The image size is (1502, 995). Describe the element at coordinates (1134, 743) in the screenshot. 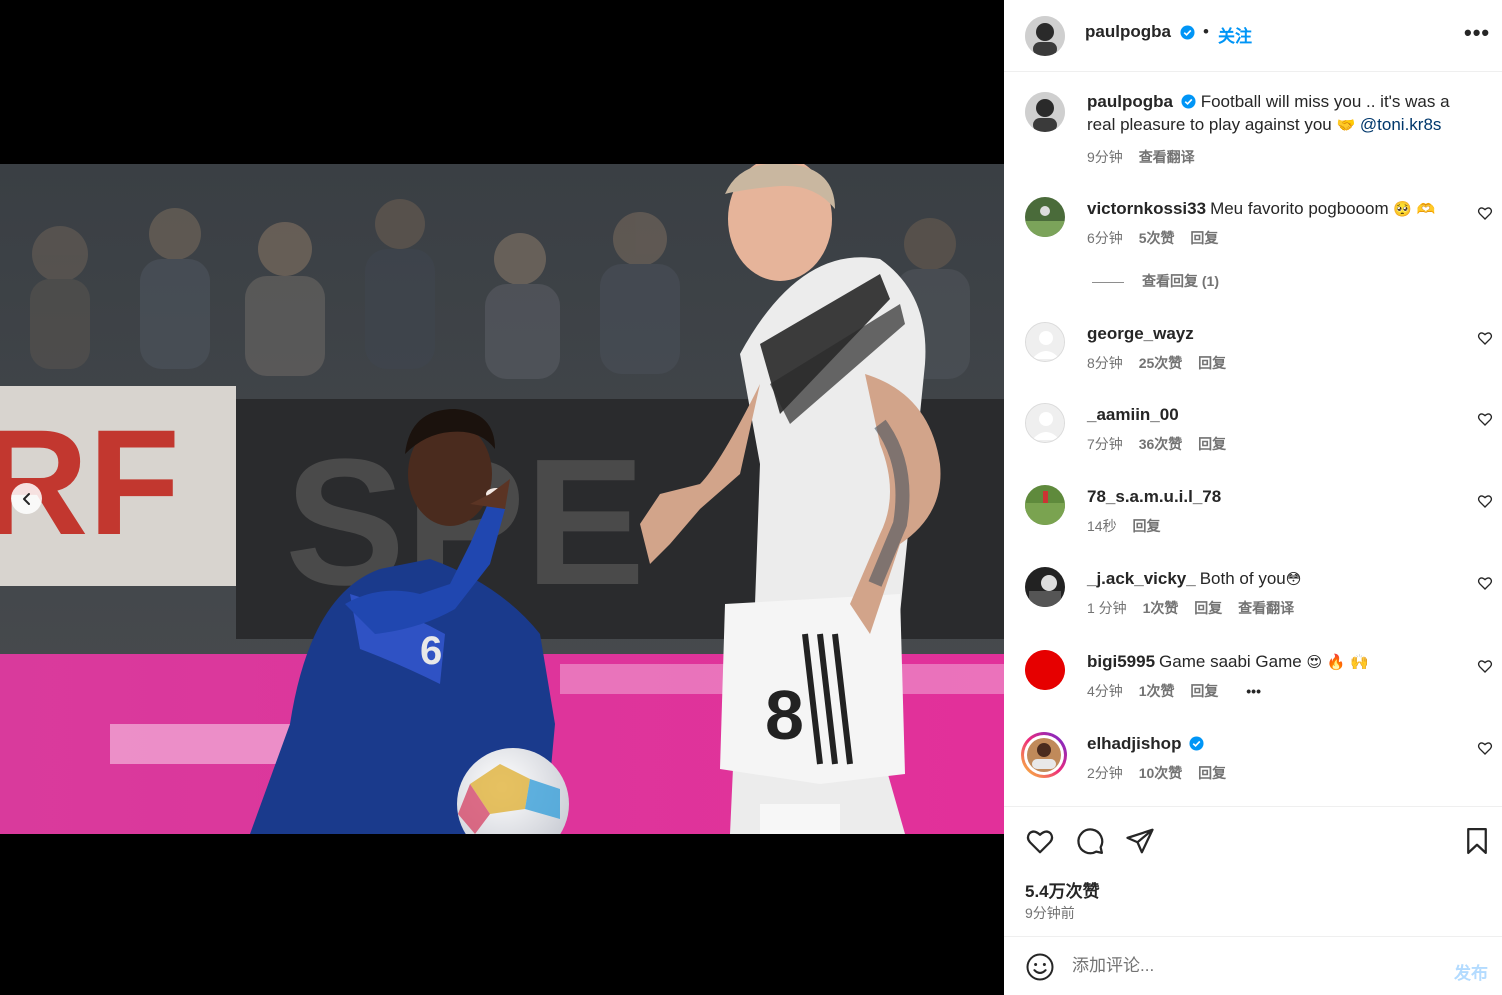

I see `comment-username: elhadjishop` at that location.